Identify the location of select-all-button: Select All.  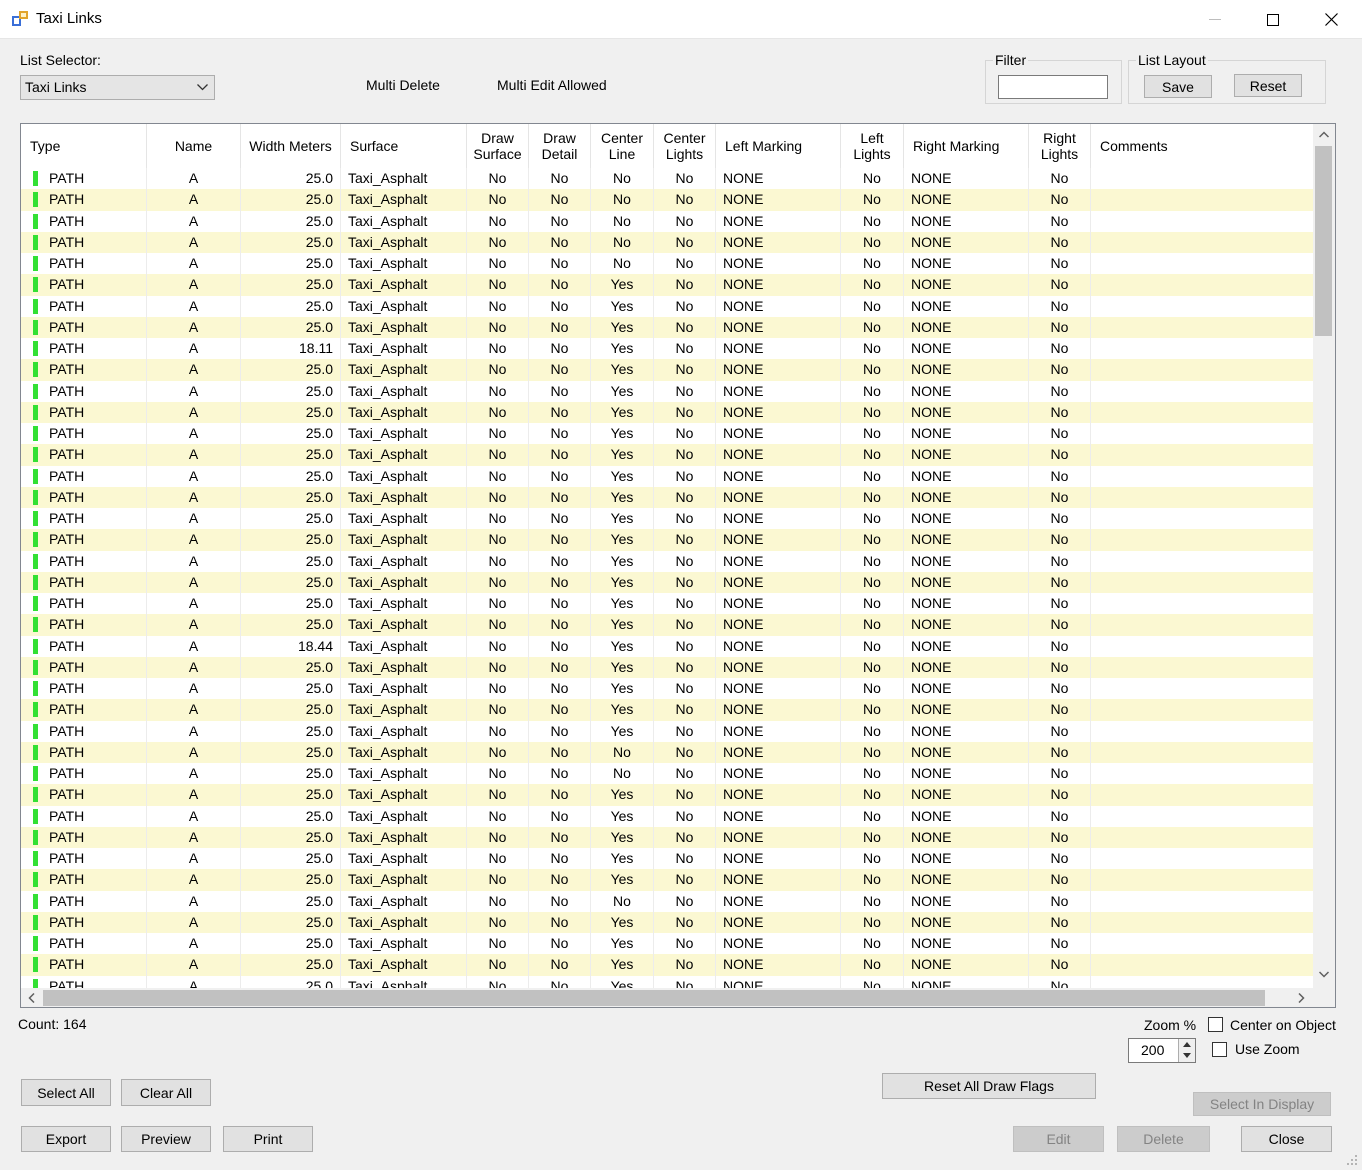
(66, 1092).